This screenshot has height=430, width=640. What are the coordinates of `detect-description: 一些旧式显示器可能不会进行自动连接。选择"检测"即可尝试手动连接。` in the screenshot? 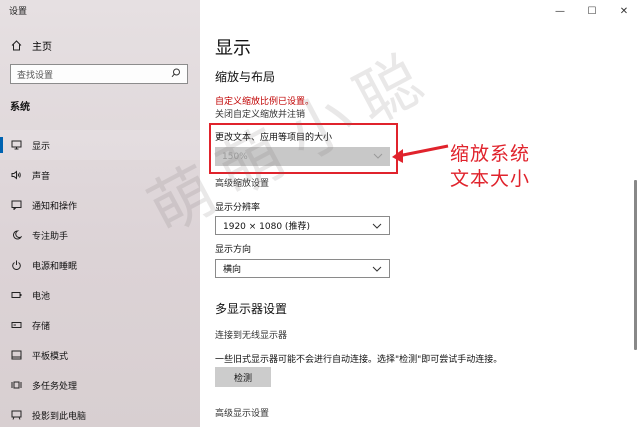 It's located at (359, 360).